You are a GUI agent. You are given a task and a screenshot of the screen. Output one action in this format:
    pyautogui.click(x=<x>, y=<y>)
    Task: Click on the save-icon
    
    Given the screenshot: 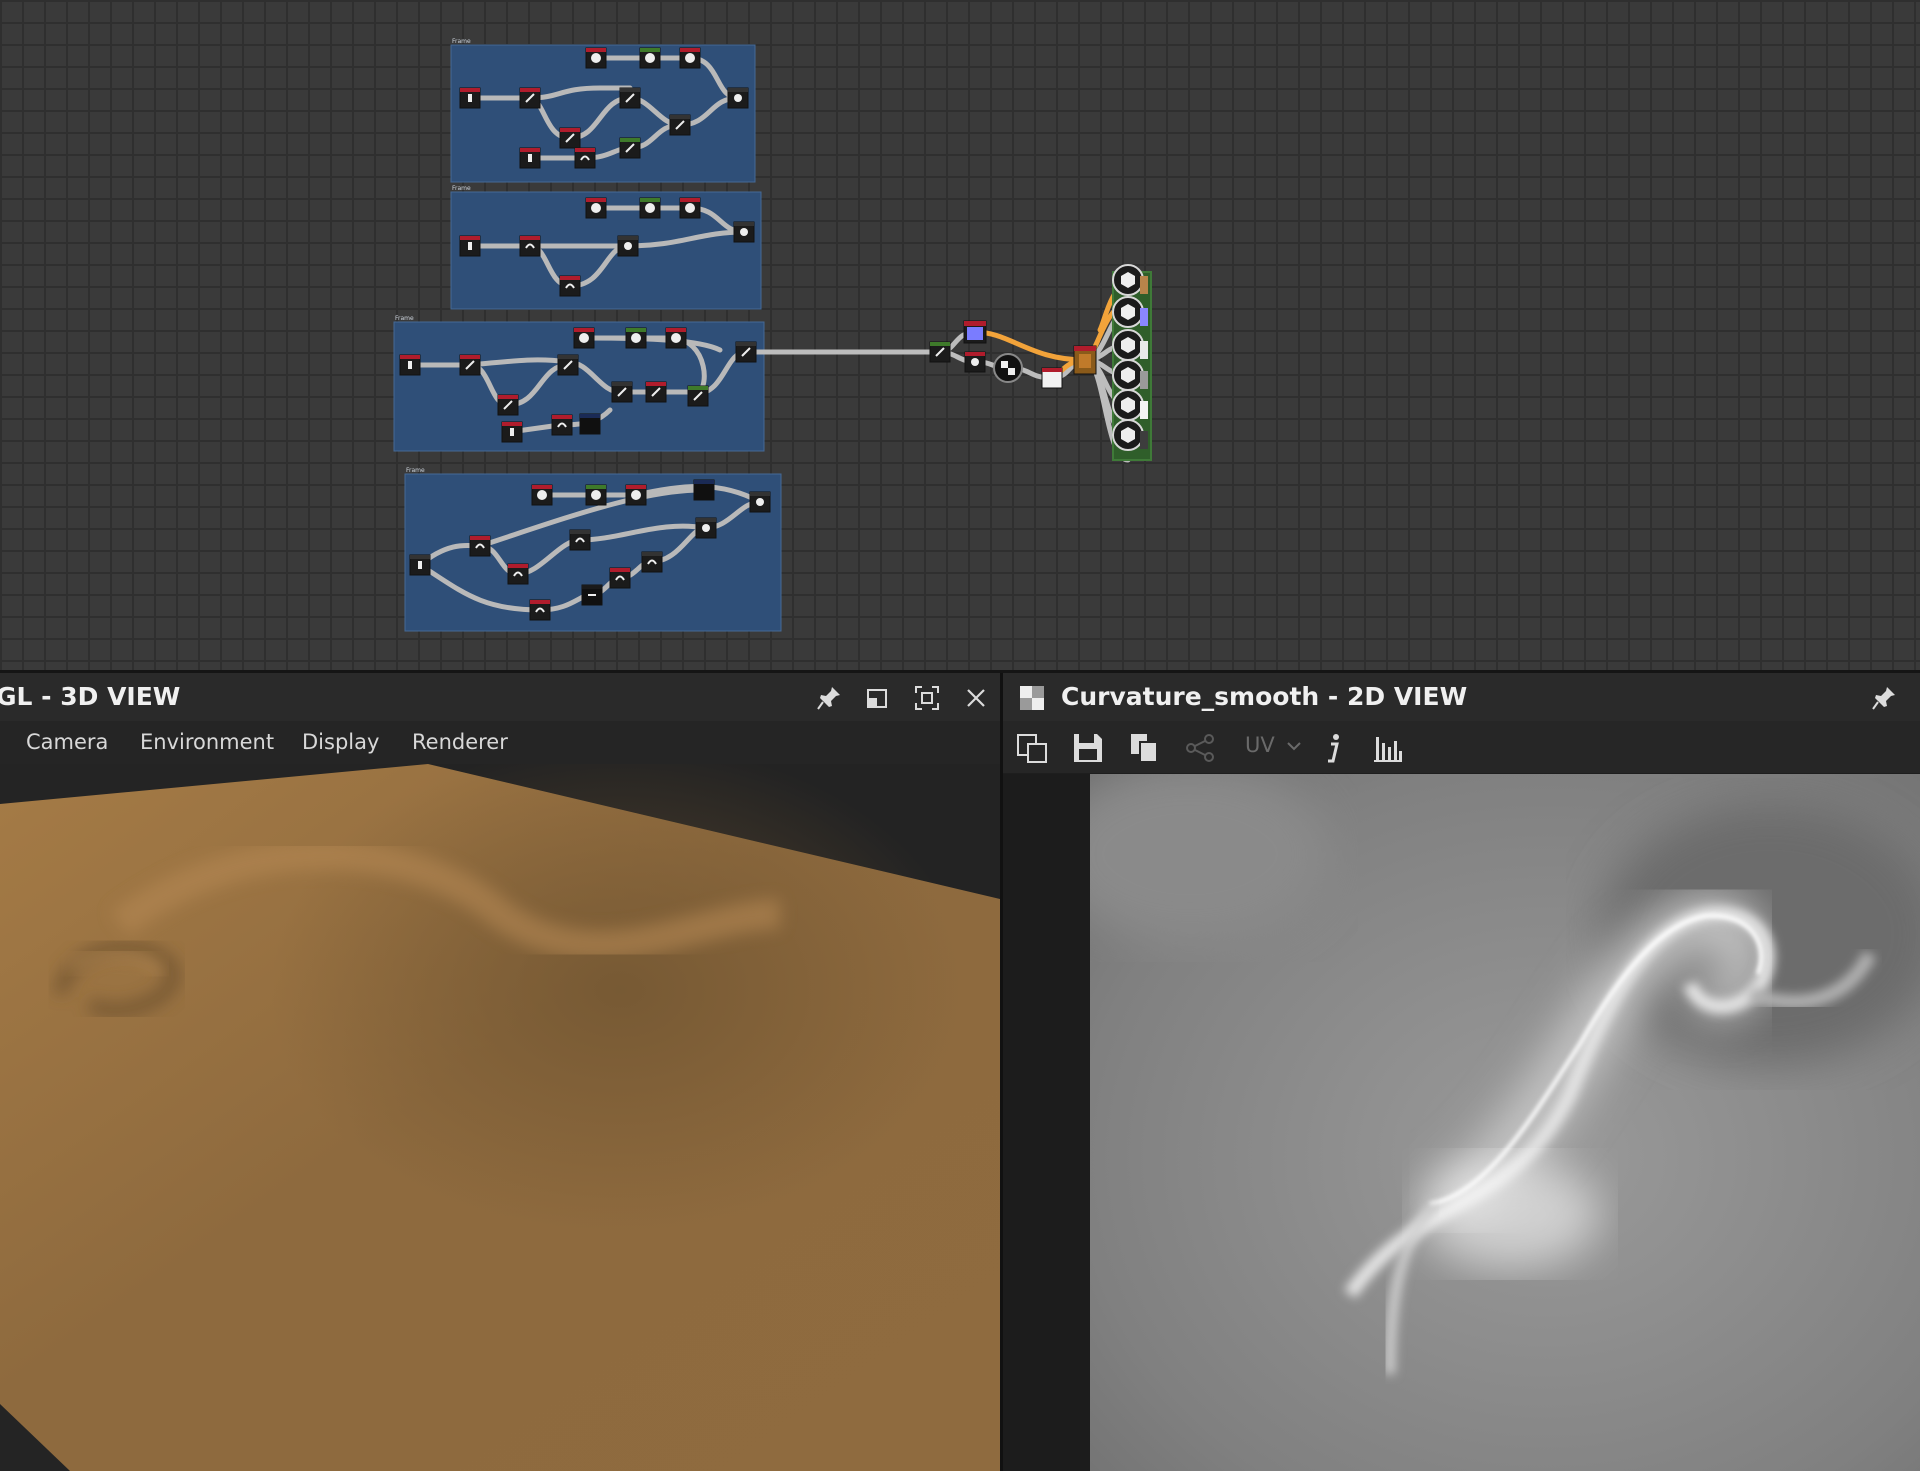 What is the action you would take?
    pyautogui.click(x=1088, y=748)
    